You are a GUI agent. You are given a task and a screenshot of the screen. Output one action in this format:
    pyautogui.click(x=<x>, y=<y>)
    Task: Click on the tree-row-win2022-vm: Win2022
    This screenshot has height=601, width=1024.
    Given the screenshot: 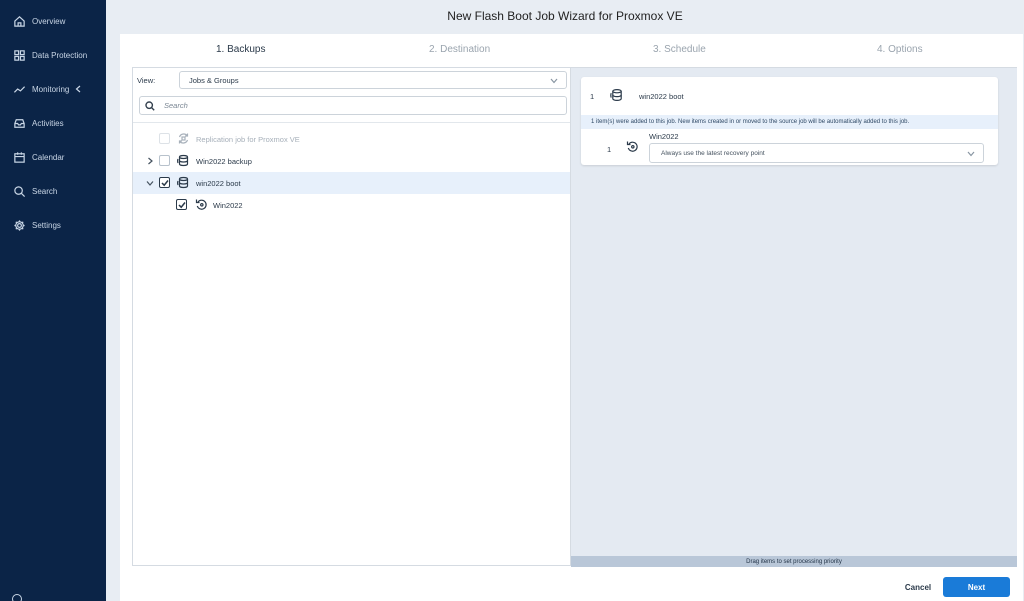 What is the action you would take?
    pyautogui.click(x=351, y=205)
    